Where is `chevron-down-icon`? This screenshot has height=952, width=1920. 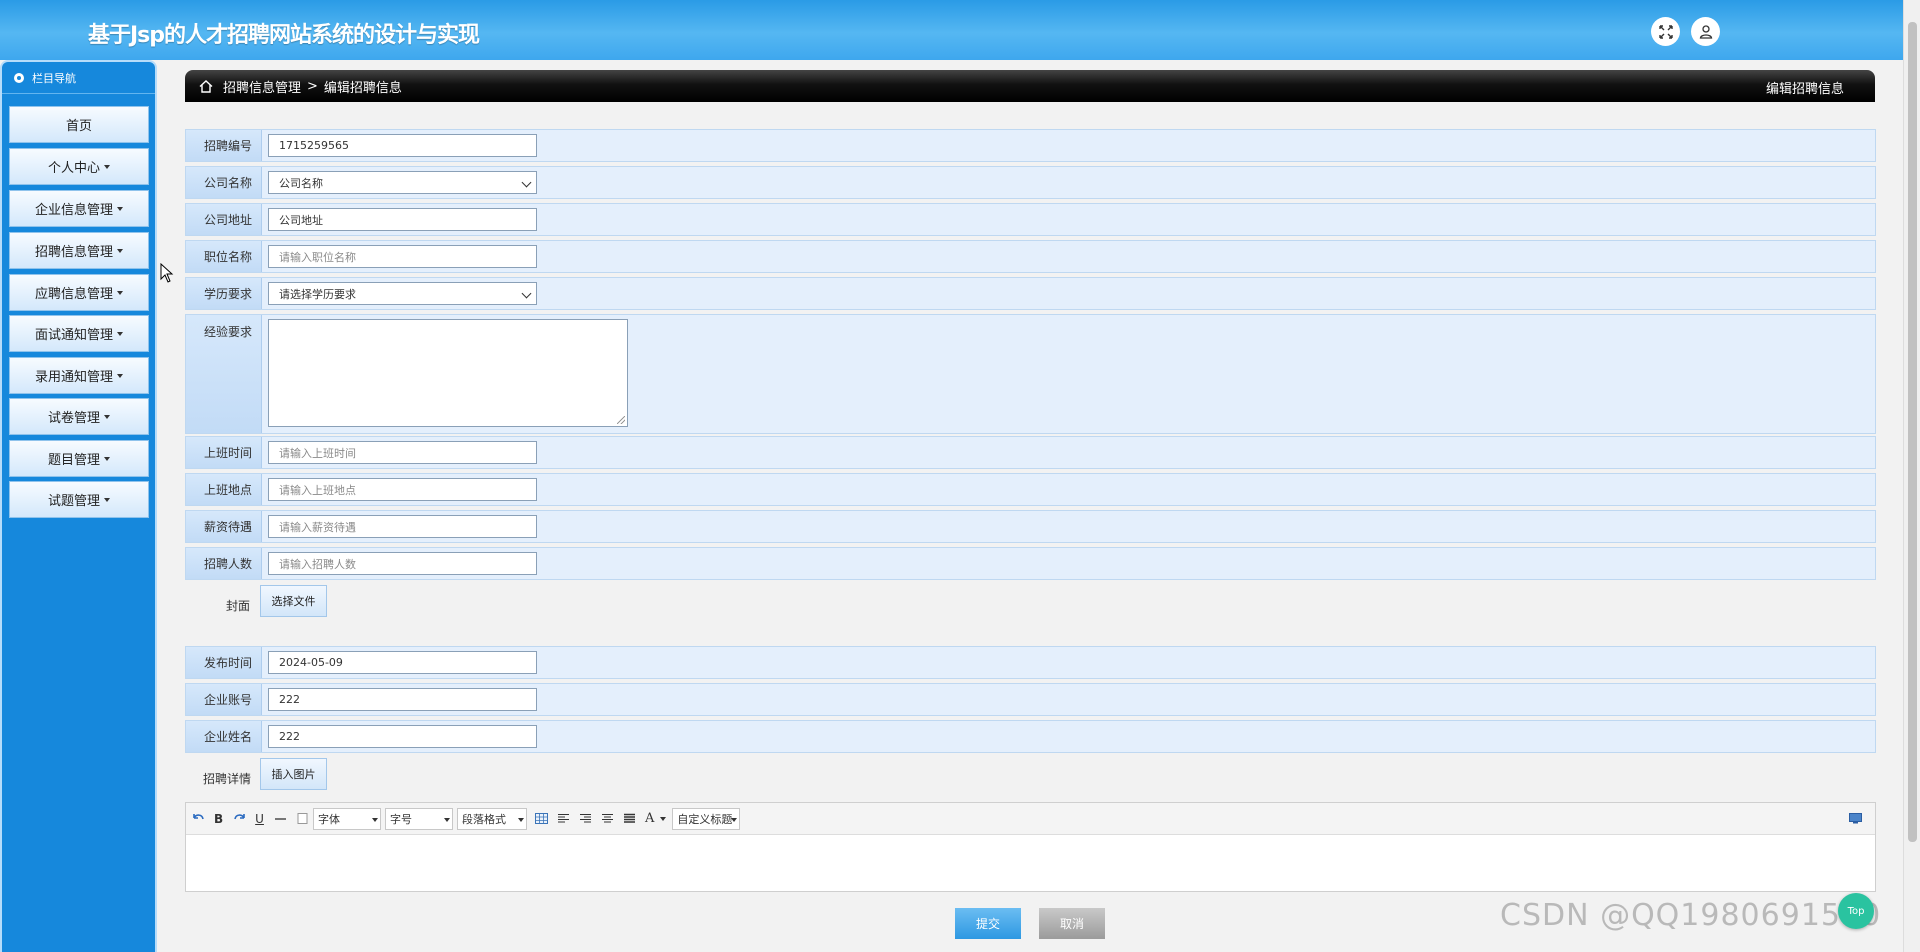 chevron-down-icon is located at coordinates (526, 293).